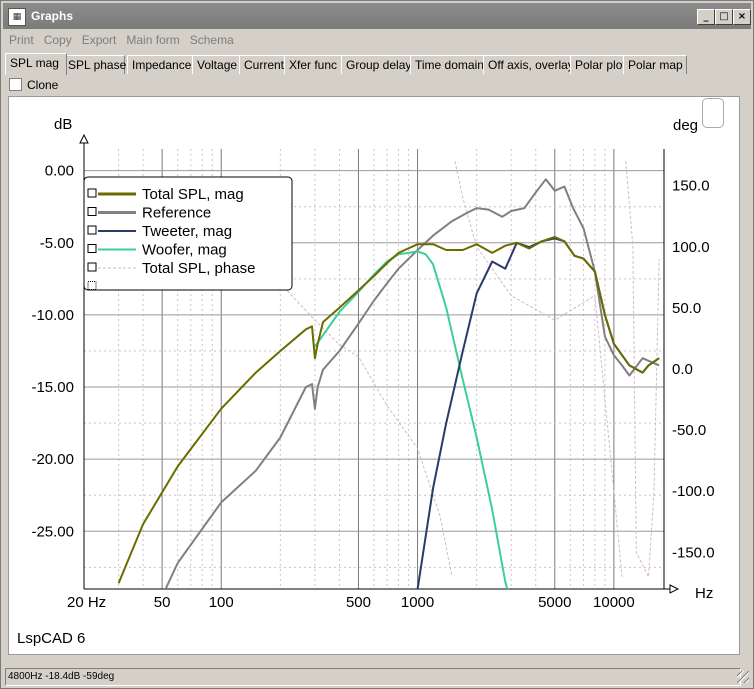 This screenshot has height=689, width=754. I want to click on y-left-tick-label: -5.00, so click(57, 243).